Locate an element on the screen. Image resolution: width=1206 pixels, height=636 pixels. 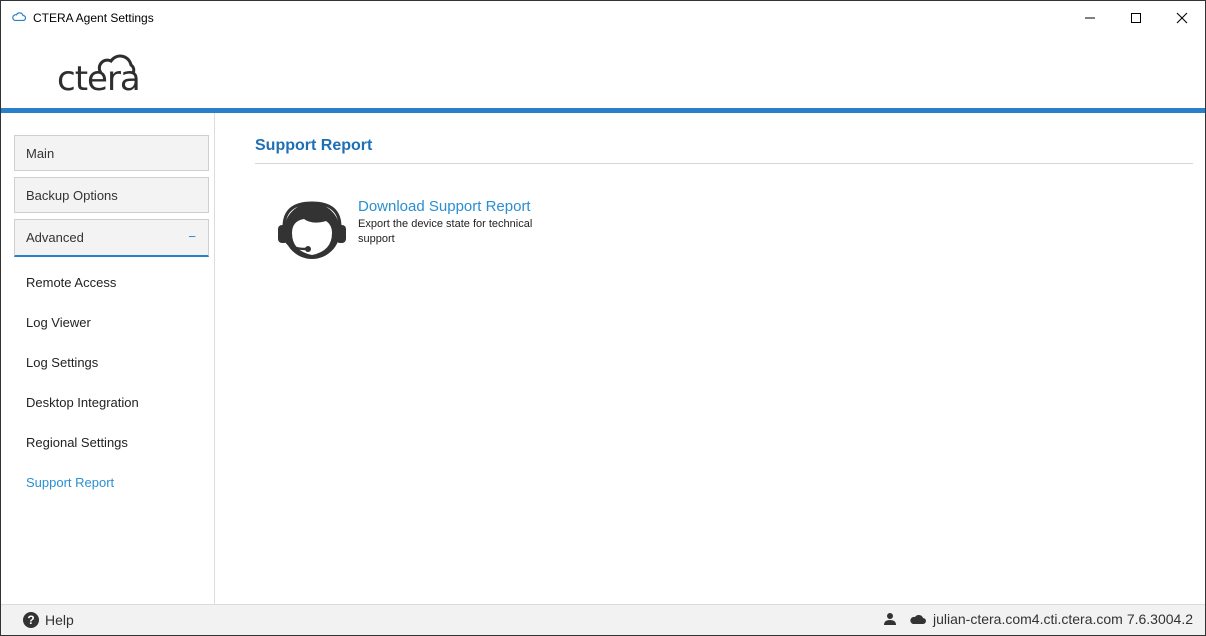
sidebar-group-label: Advanced is located at coordinates (55, 237).